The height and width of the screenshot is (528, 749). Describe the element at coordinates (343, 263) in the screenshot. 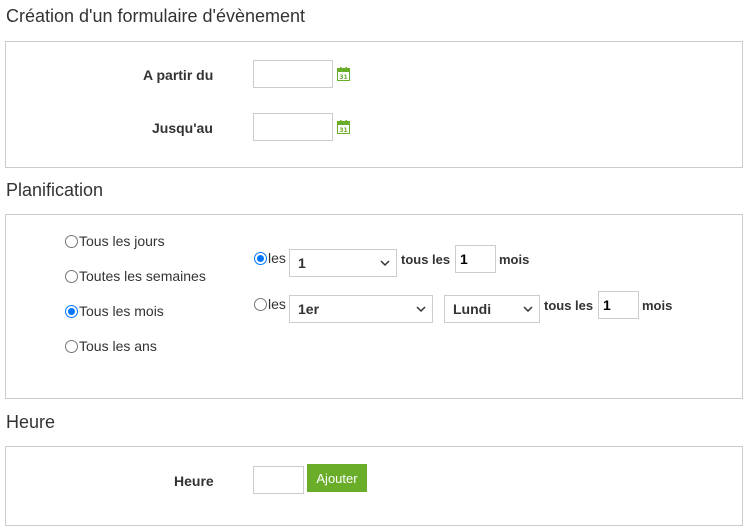

I see `day-select: 1` at that location.